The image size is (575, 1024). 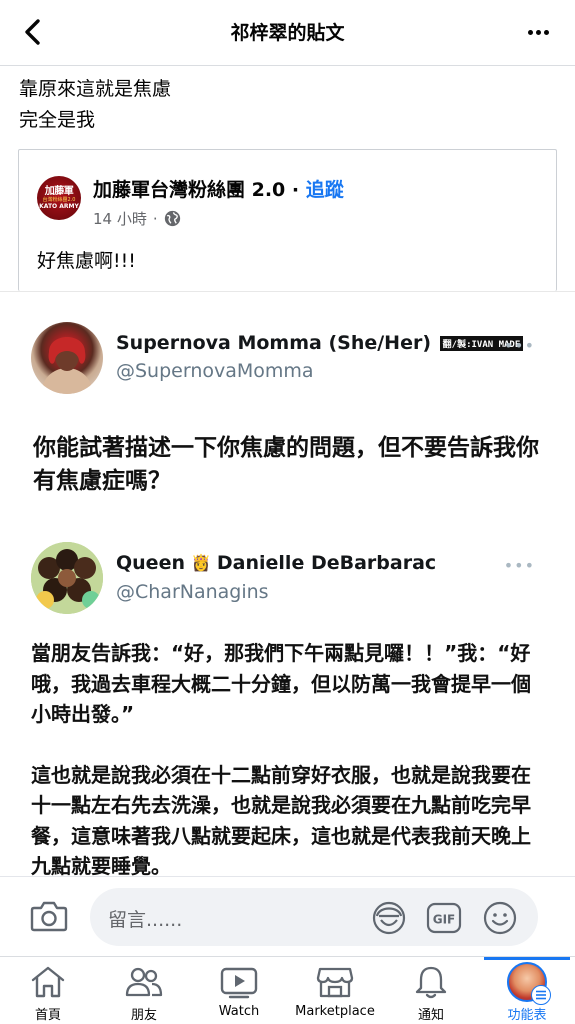 I want to click on tweet-author-name-part: Queen, so click(x=150, y=563).